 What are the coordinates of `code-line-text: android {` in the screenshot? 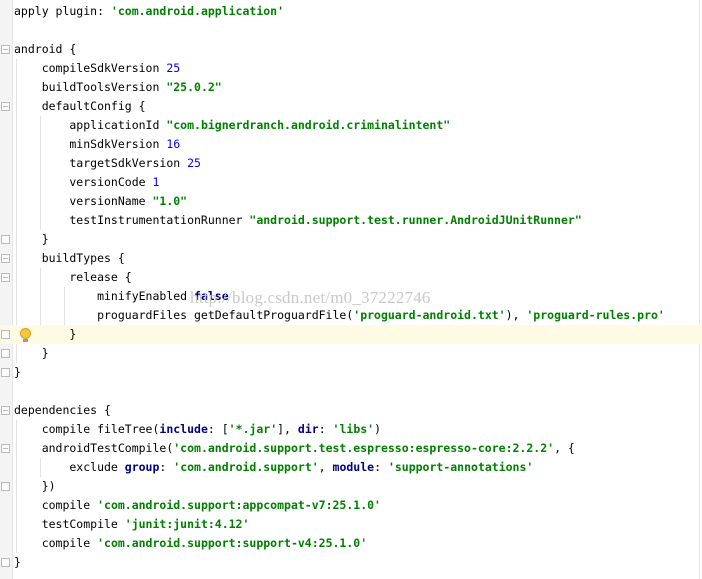 It's located at (45, 49).